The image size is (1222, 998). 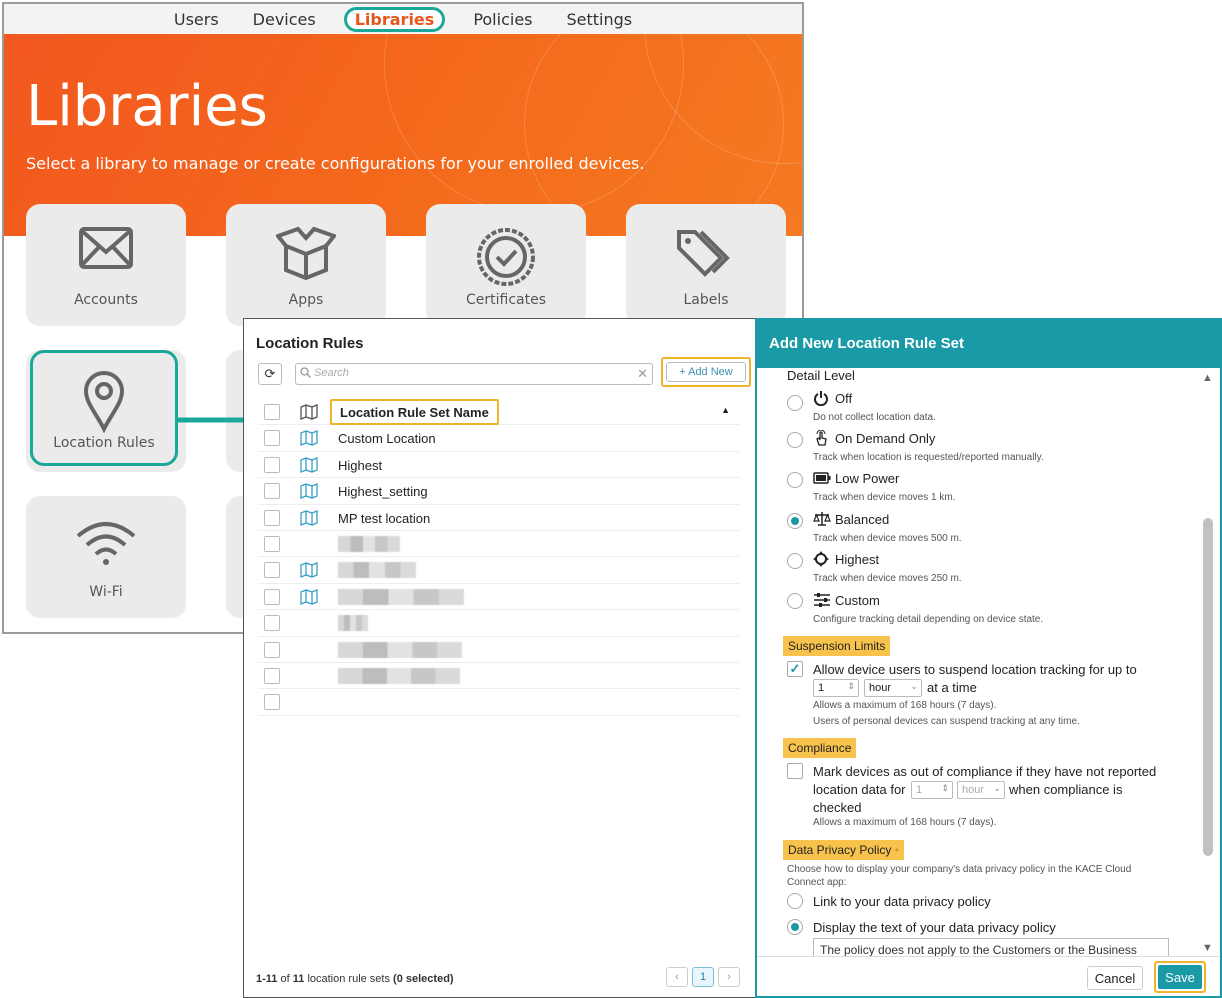 What do you see at coordinates (474, 374) in the screenshot?
I see `search-input: Search ✕` at bounding box center [474, 374].